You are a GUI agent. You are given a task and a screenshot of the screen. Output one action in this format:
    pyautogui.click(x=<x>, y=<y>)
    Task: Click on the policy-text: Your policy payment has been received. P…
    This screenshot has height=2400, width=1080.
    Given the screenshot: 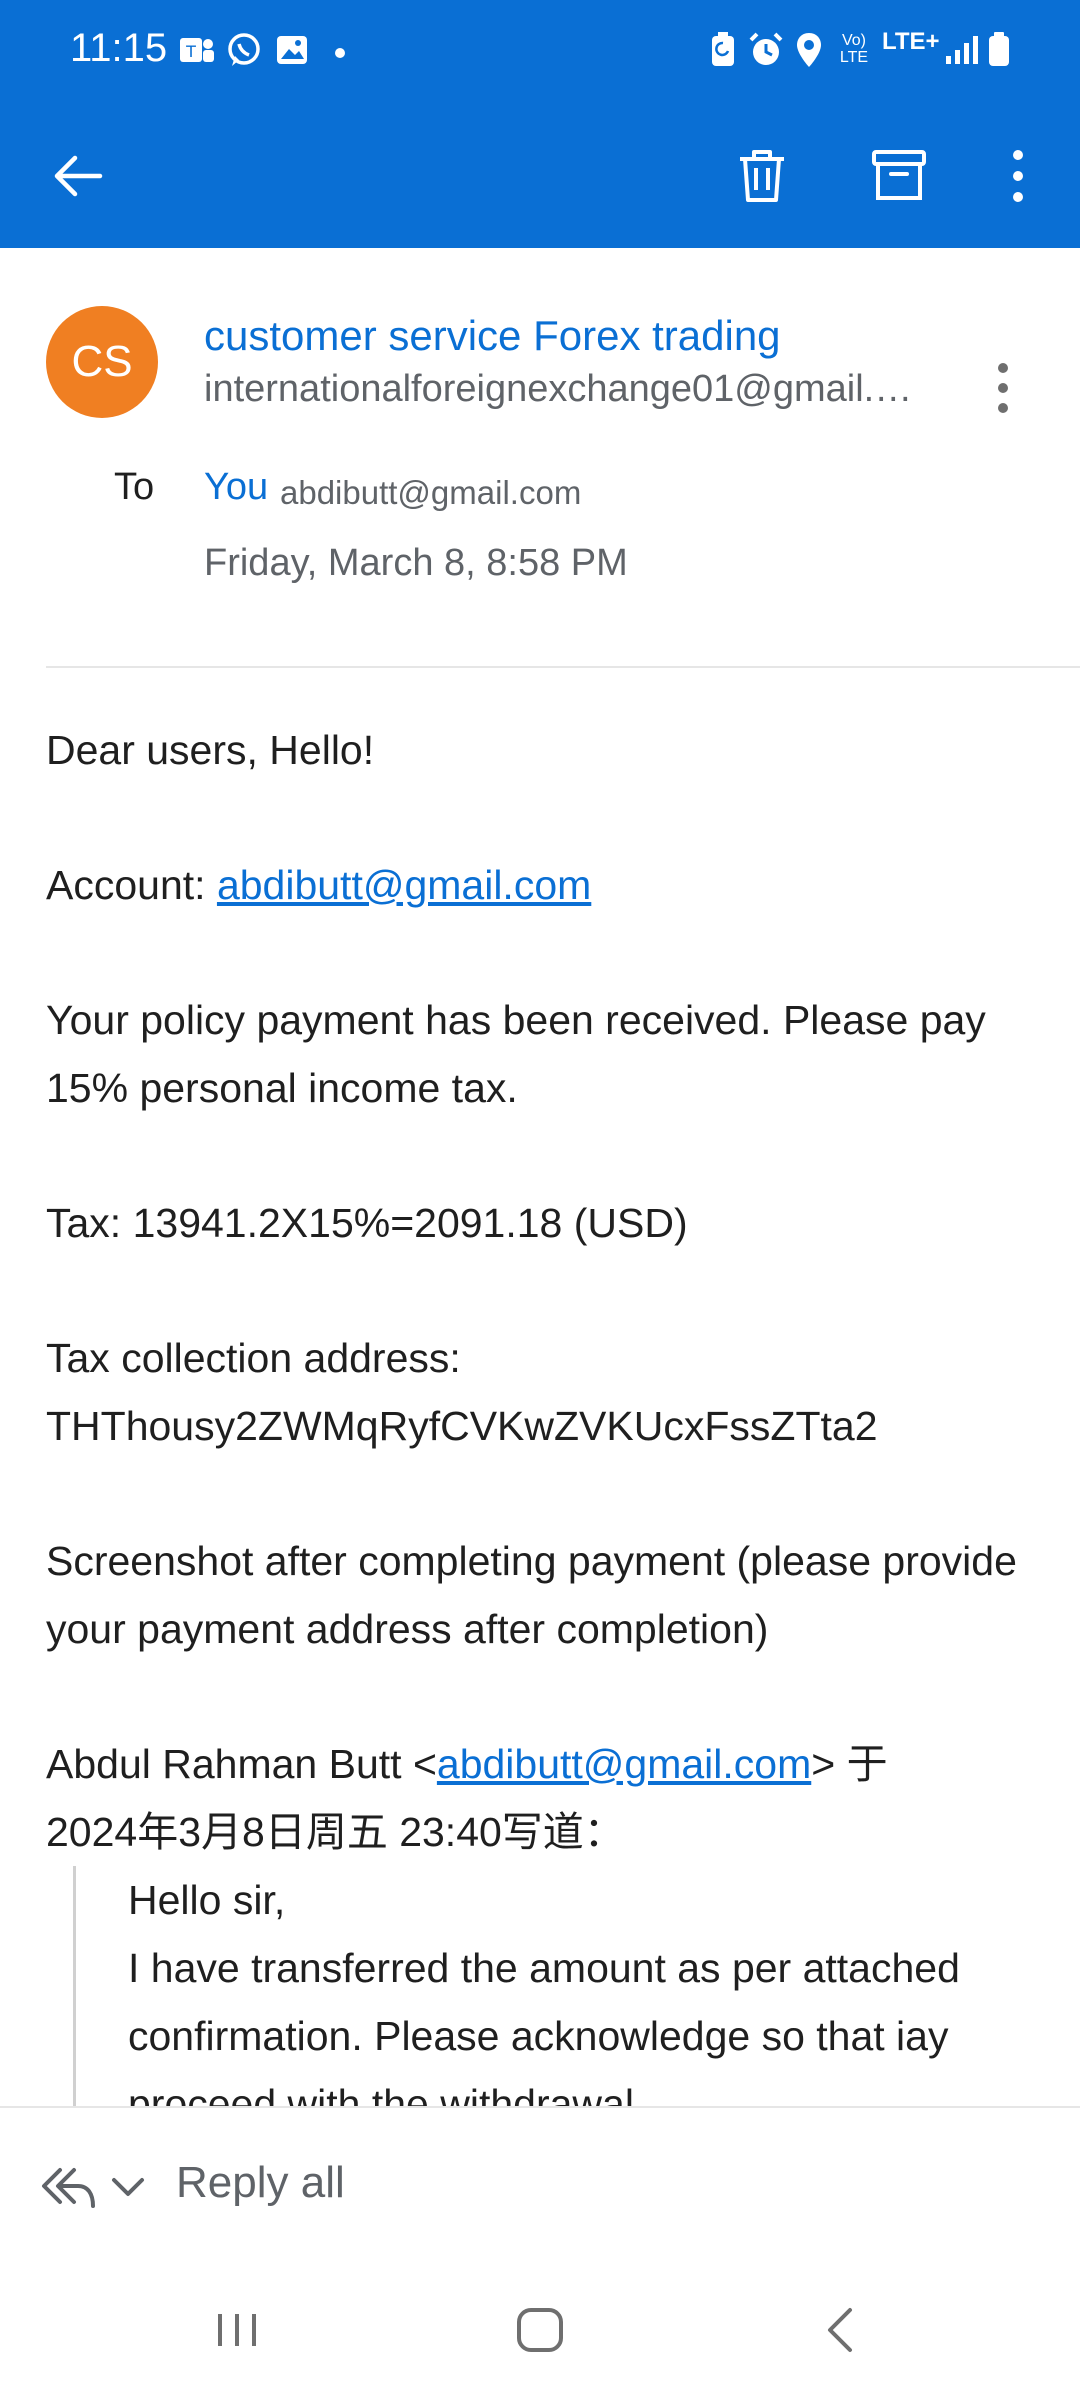 What is the action you would take?
    pyautogui.click(x=516, y=1054)
    